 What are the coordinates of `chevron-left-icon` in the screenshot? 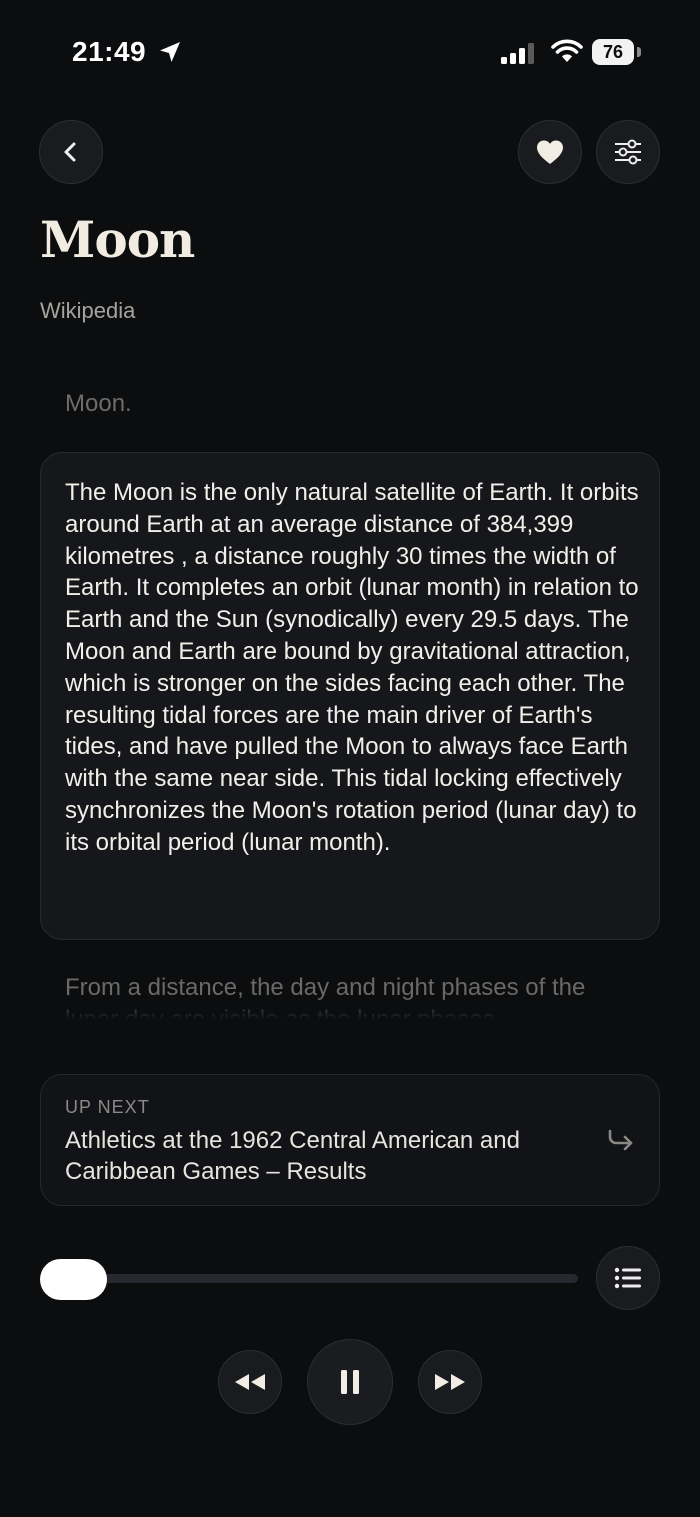 It's located at (70, 152).